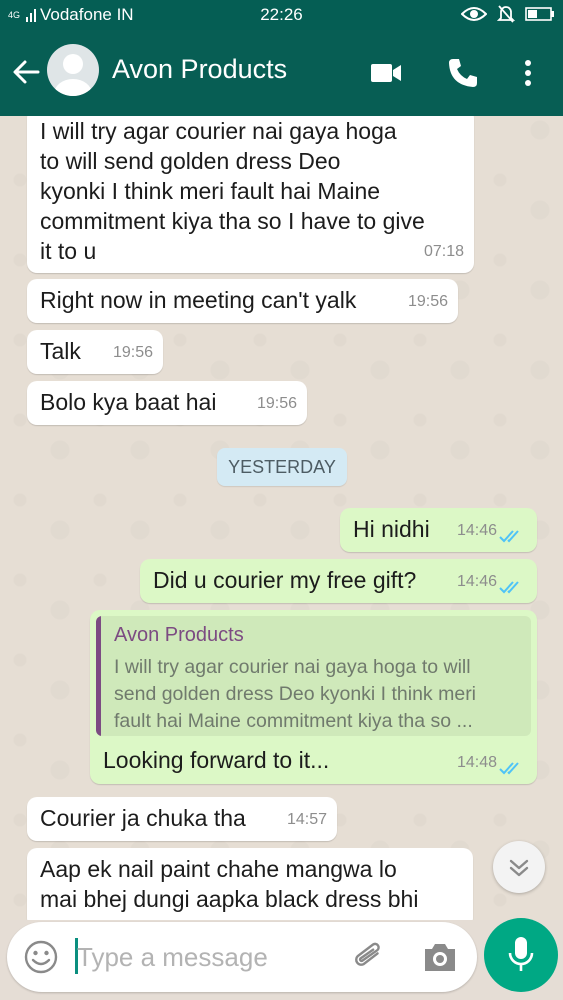  What do you see at coordinates (369, 957) in the screenshot?
I see `attach-paperclip-icon` at bounding box center [369, 957].